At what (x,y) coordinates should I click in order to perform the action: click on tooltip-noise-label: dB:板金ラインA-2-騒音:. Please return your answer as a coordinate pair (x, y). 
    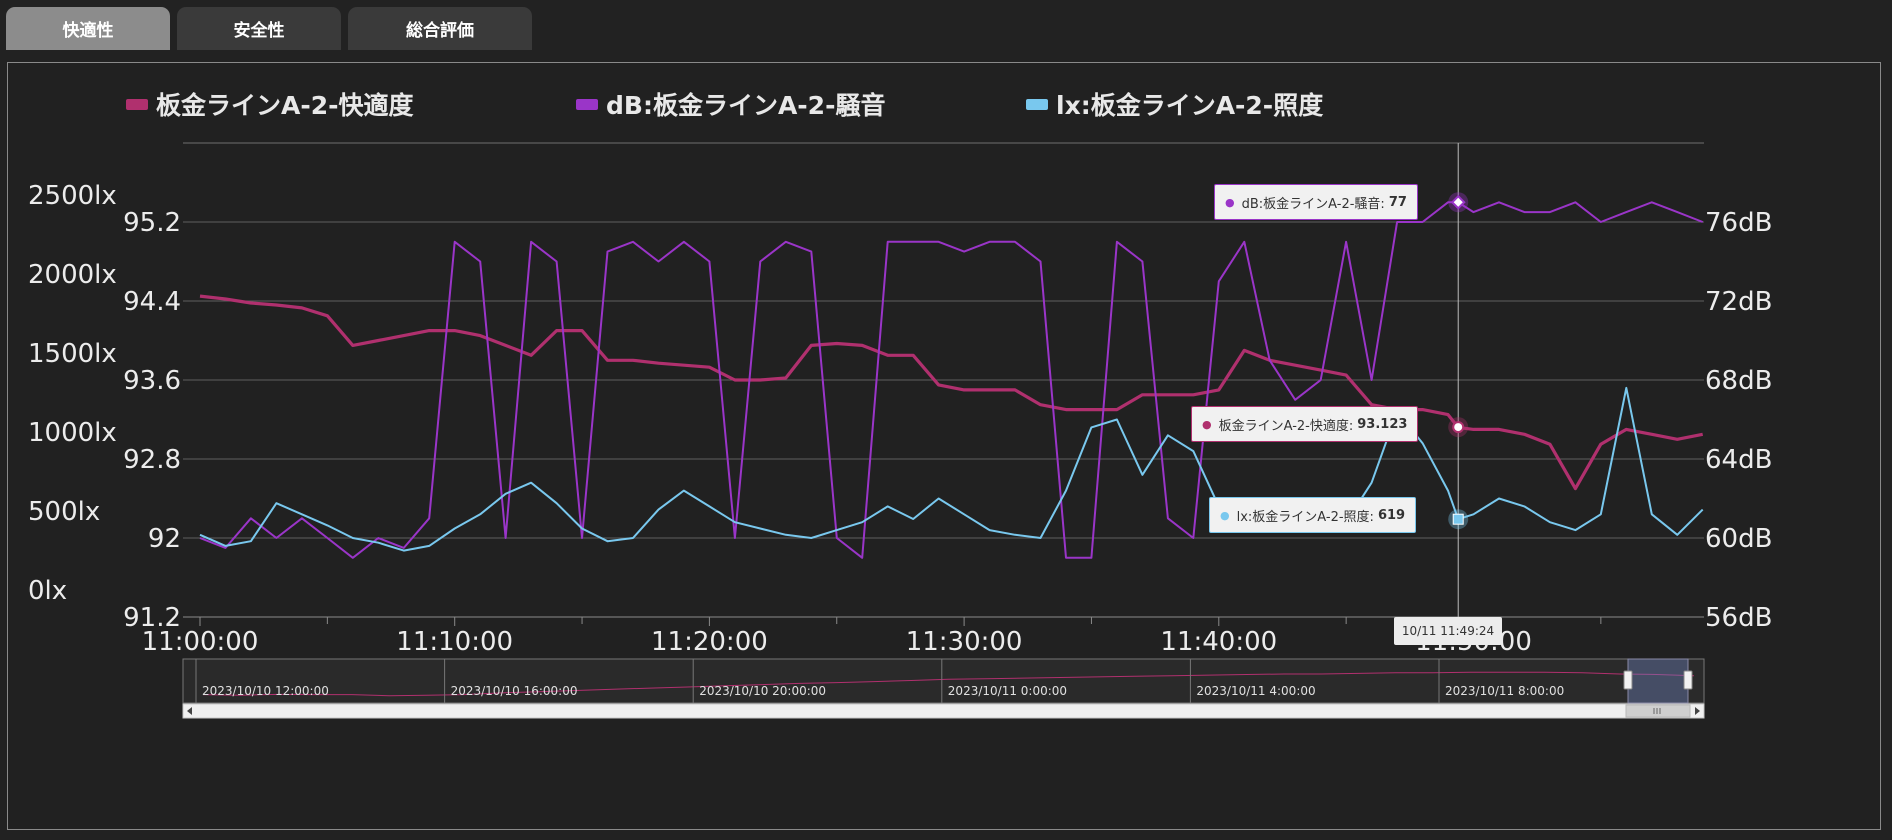
    Looking at the image, I should click on (1313, 204).